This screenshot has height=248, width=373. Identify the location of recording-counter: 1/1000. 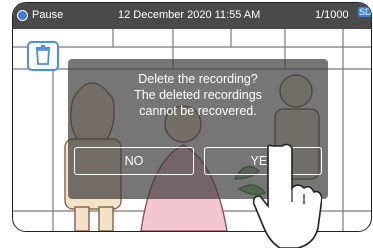
(332, 15).